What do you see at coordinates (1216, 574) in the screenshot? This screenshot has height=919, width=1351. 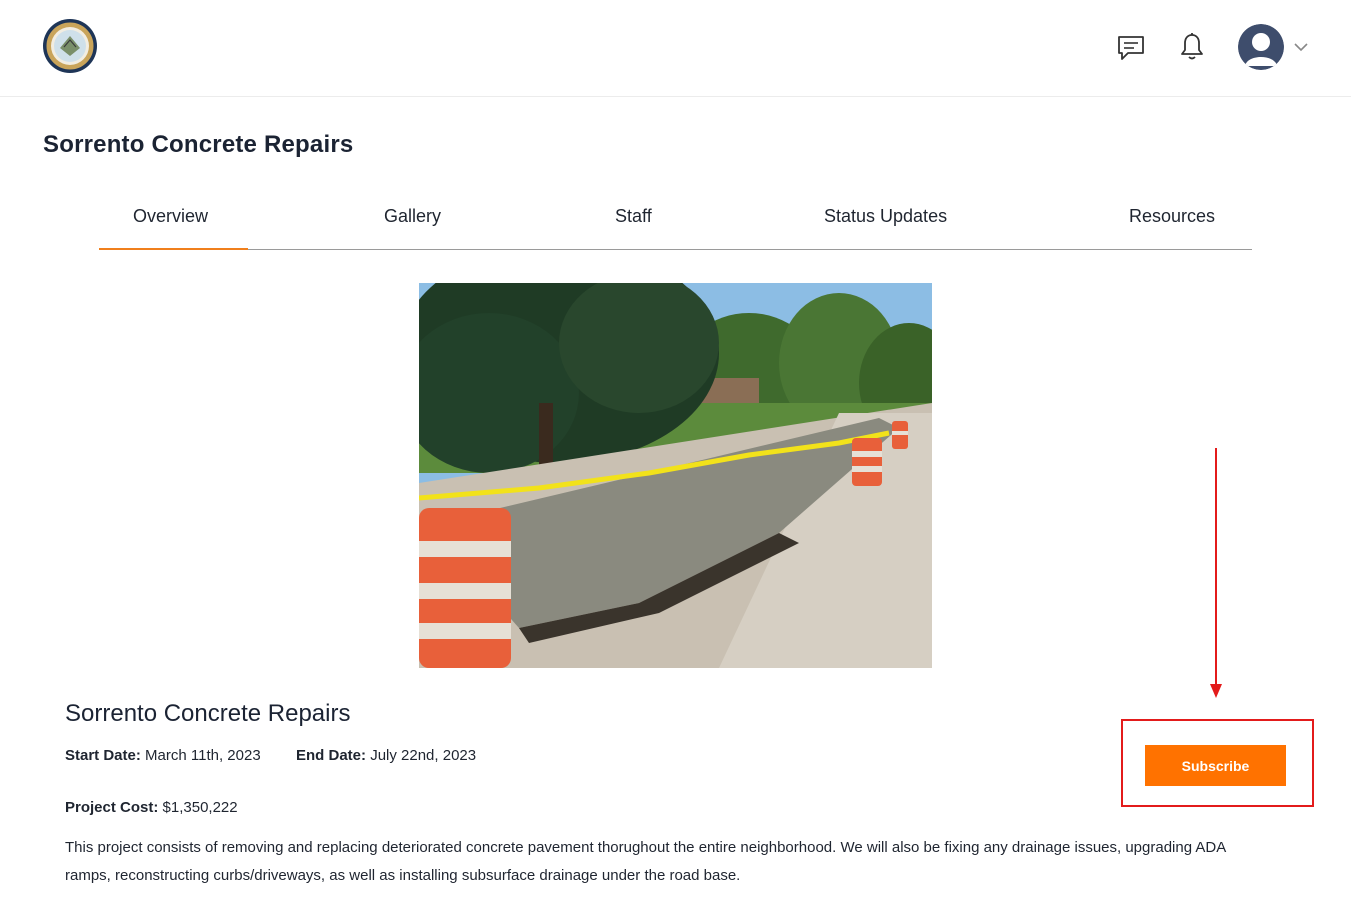 I see `annotation-arrow` at bounding box center [1216, 574].